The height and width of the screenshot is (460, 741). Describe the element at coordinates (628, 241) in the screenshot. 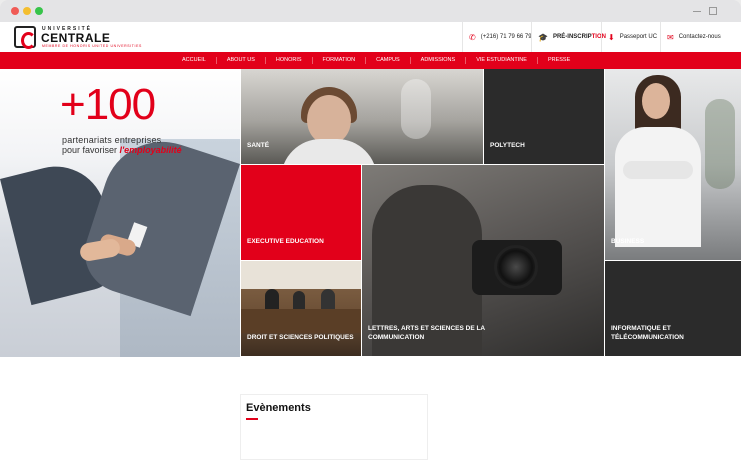

I see `tile-business-label: BUSINESS` at that location.